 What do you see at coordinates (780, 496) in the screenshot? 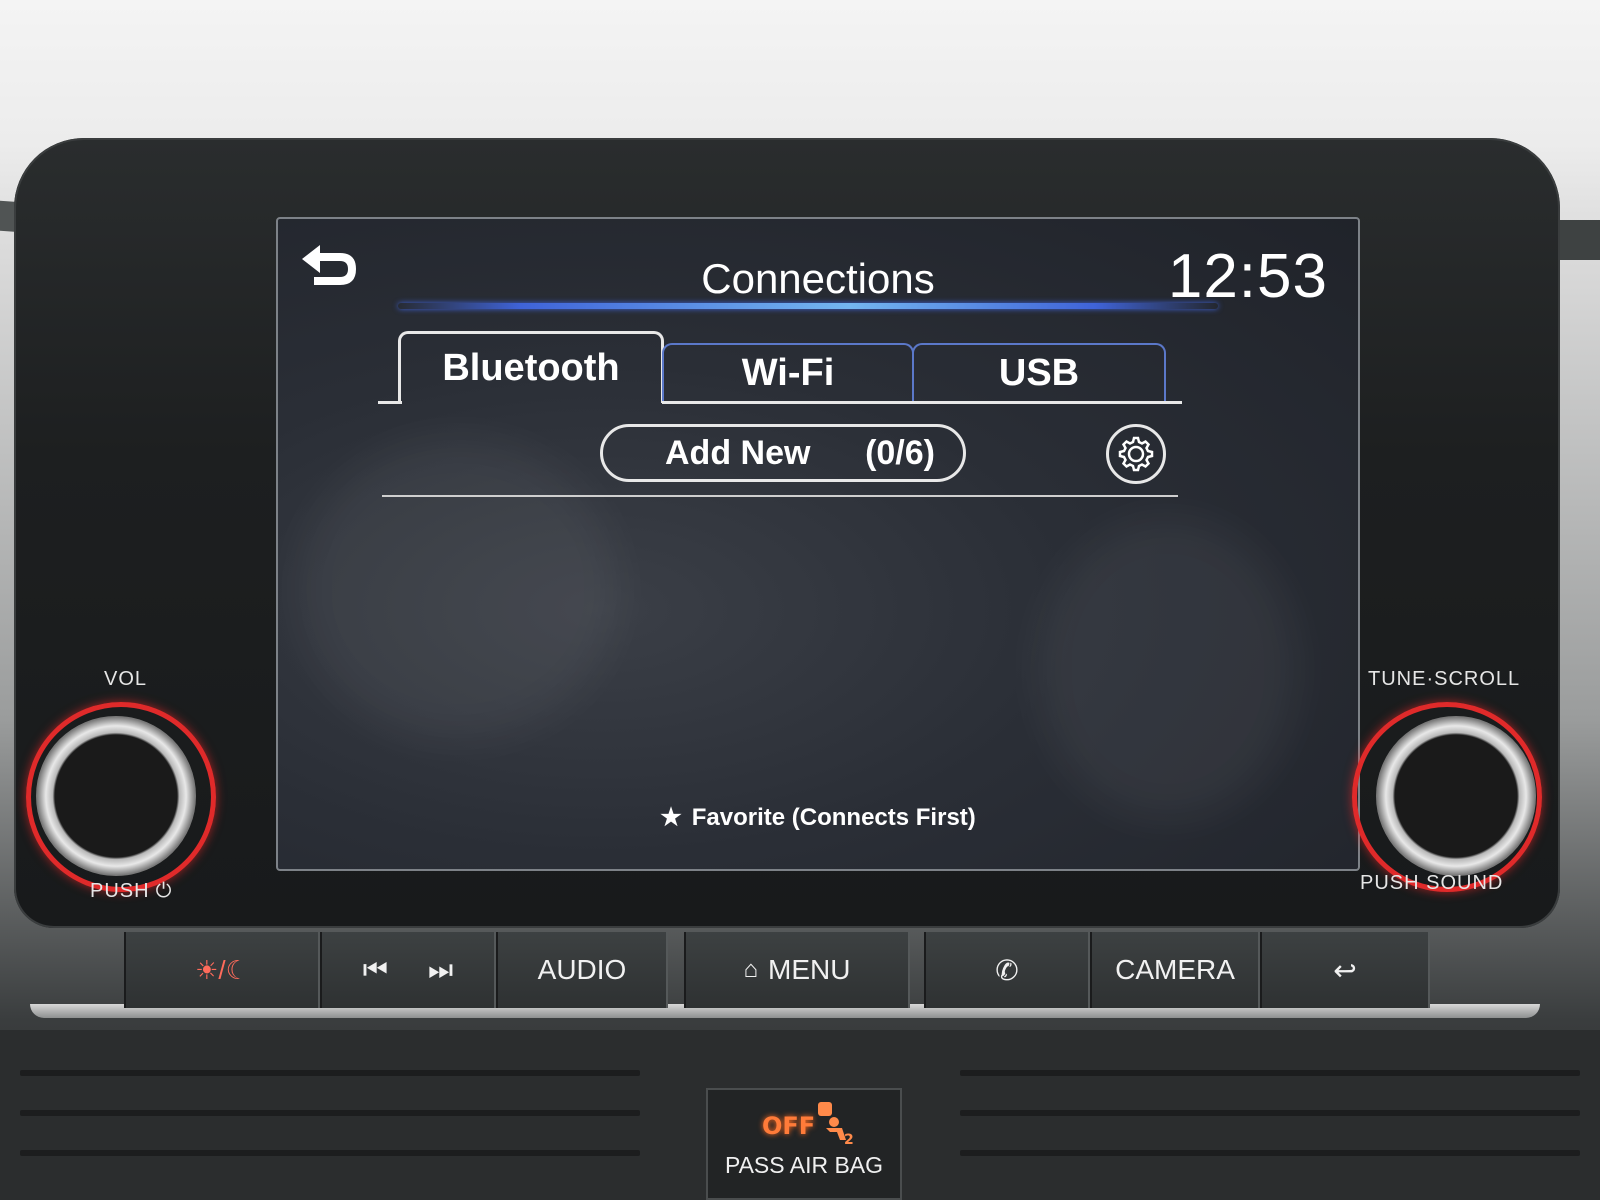
I see `list-divider` at bounding box center [780, 496].